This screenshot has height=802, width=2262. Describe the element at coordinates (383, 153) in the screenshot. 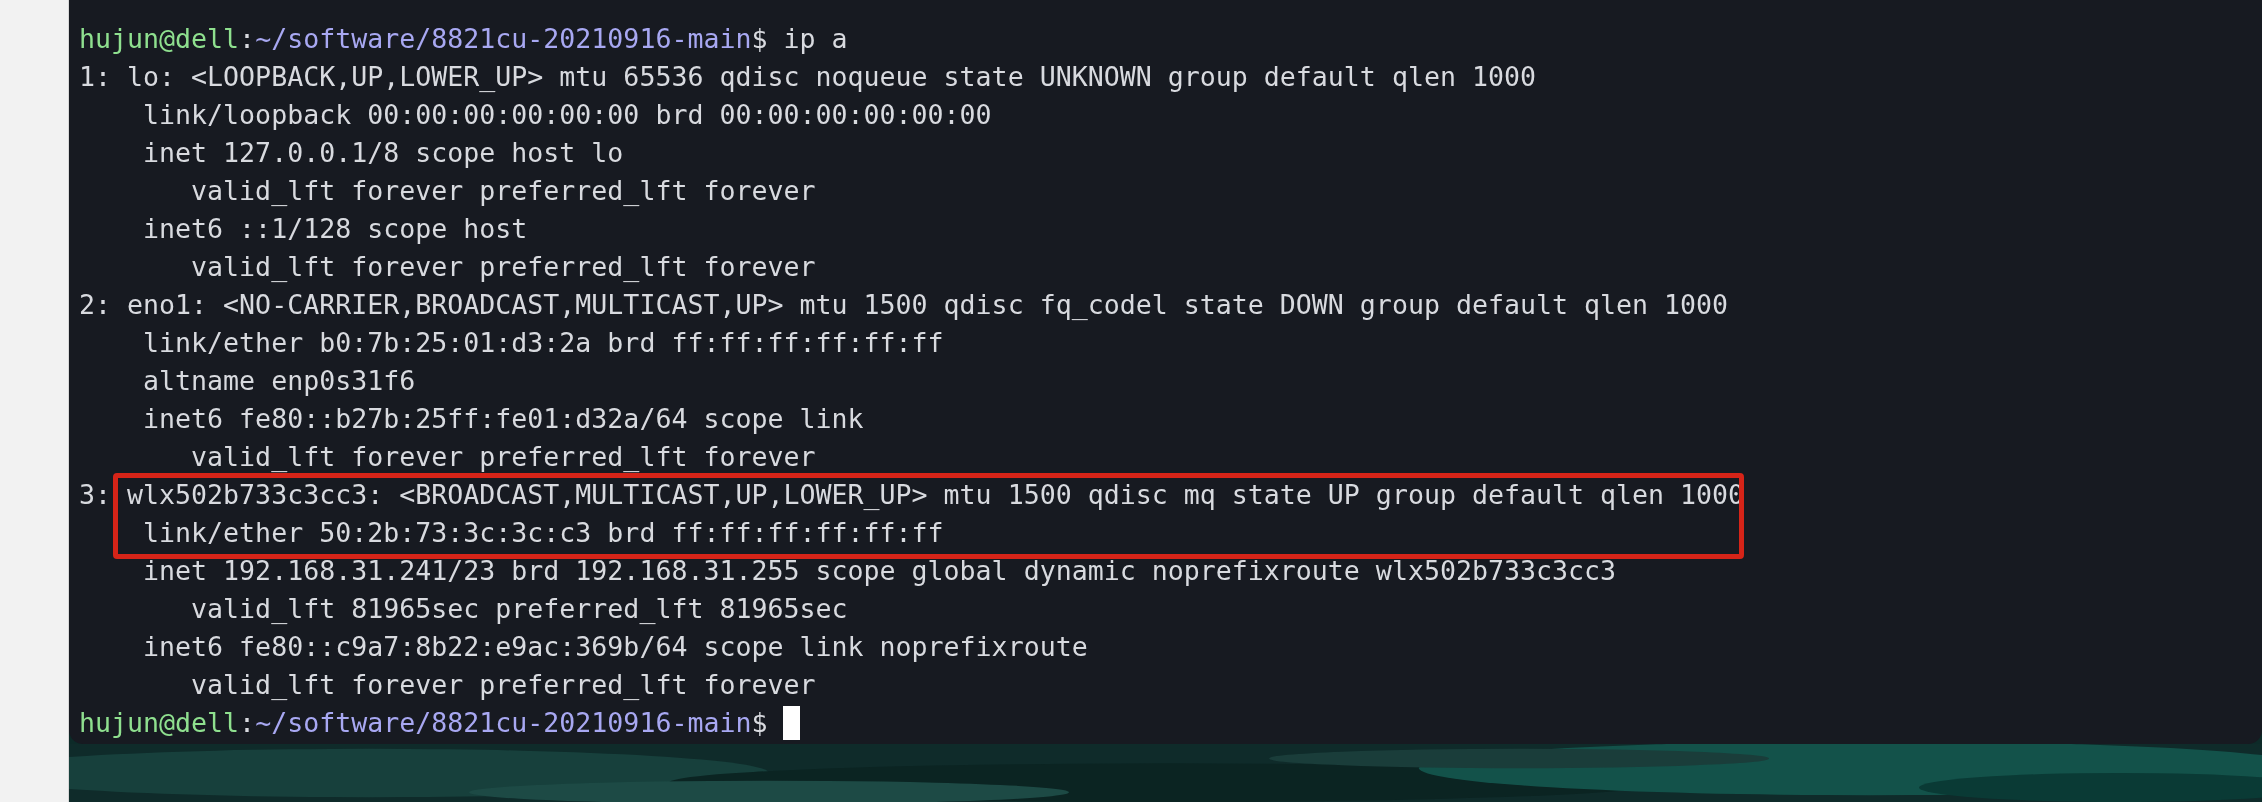

I see `output-line: inet 127.0.0.1/8 scope host lo` at that location.